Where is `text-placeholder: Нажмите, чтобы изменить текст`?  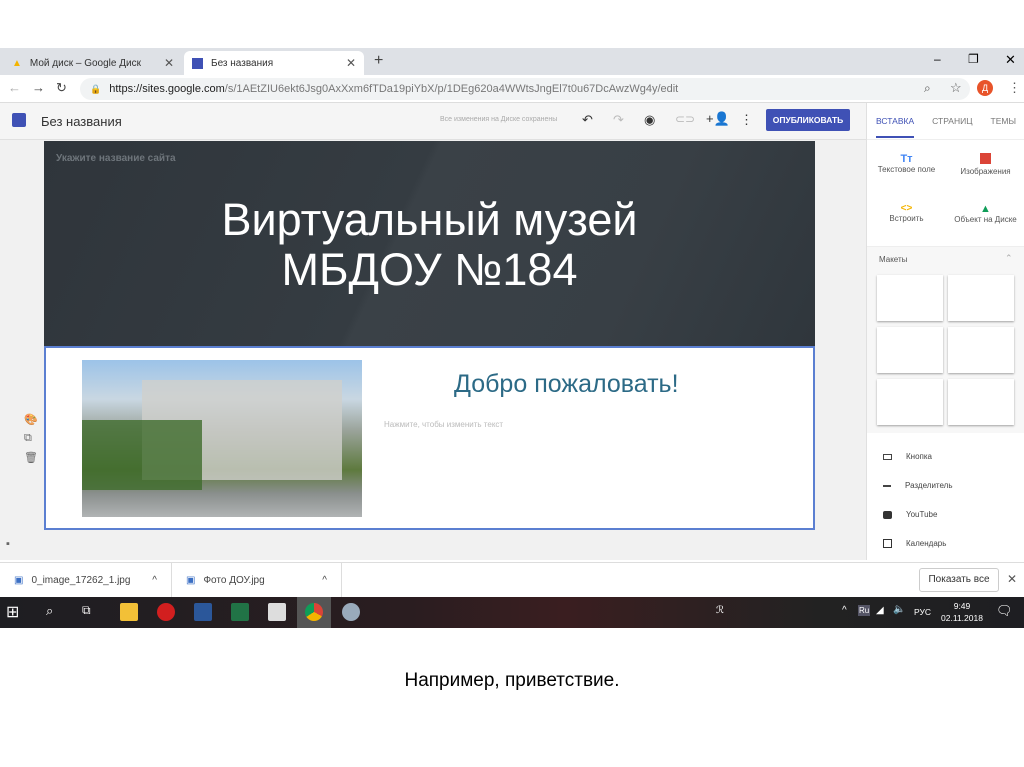 text-placeholder: Нажмите, чтобы изменить текст is located at coordinates (443, 424).